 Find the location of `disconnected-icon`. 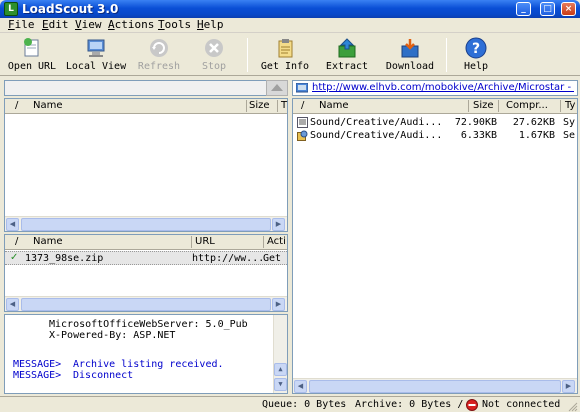

disconnected-icon is located at coordinates (472, 405).